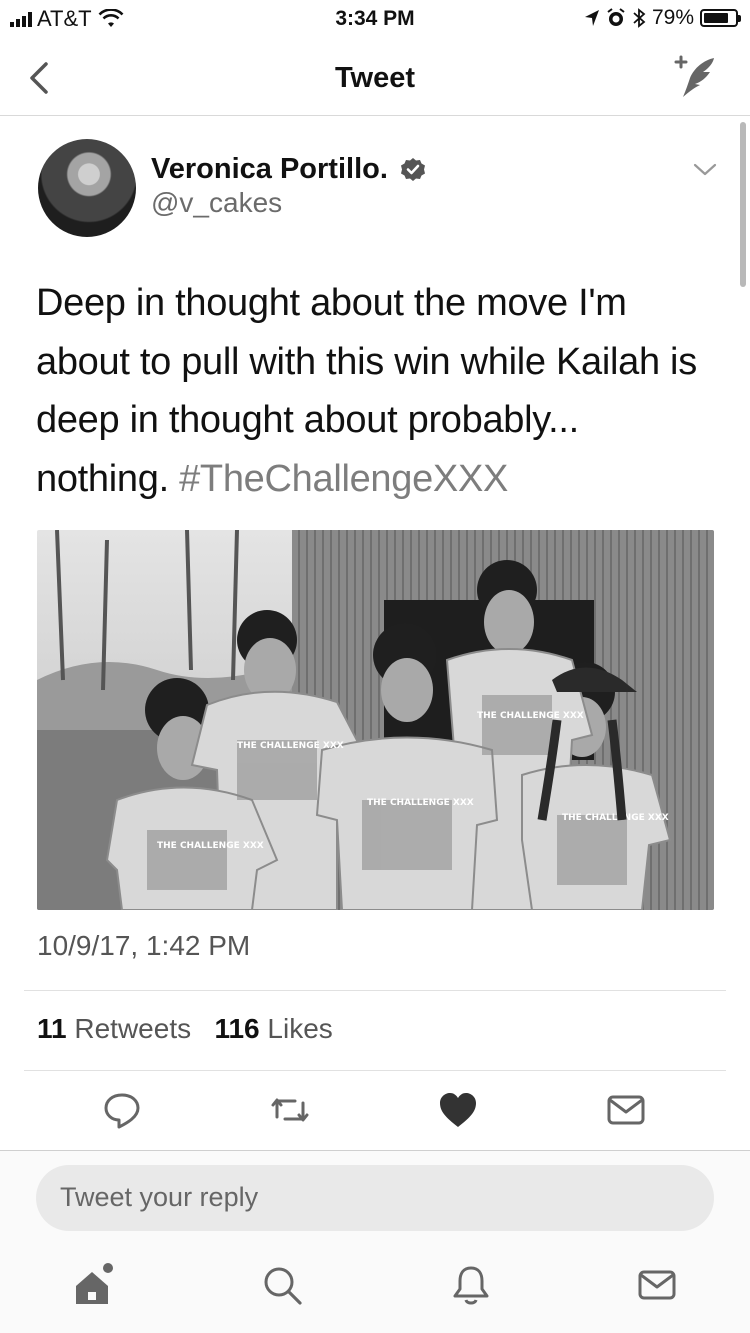 The image size is (750, 1333). I want to click on retweets-stat: 11 Retweets, so click(114, 1028).